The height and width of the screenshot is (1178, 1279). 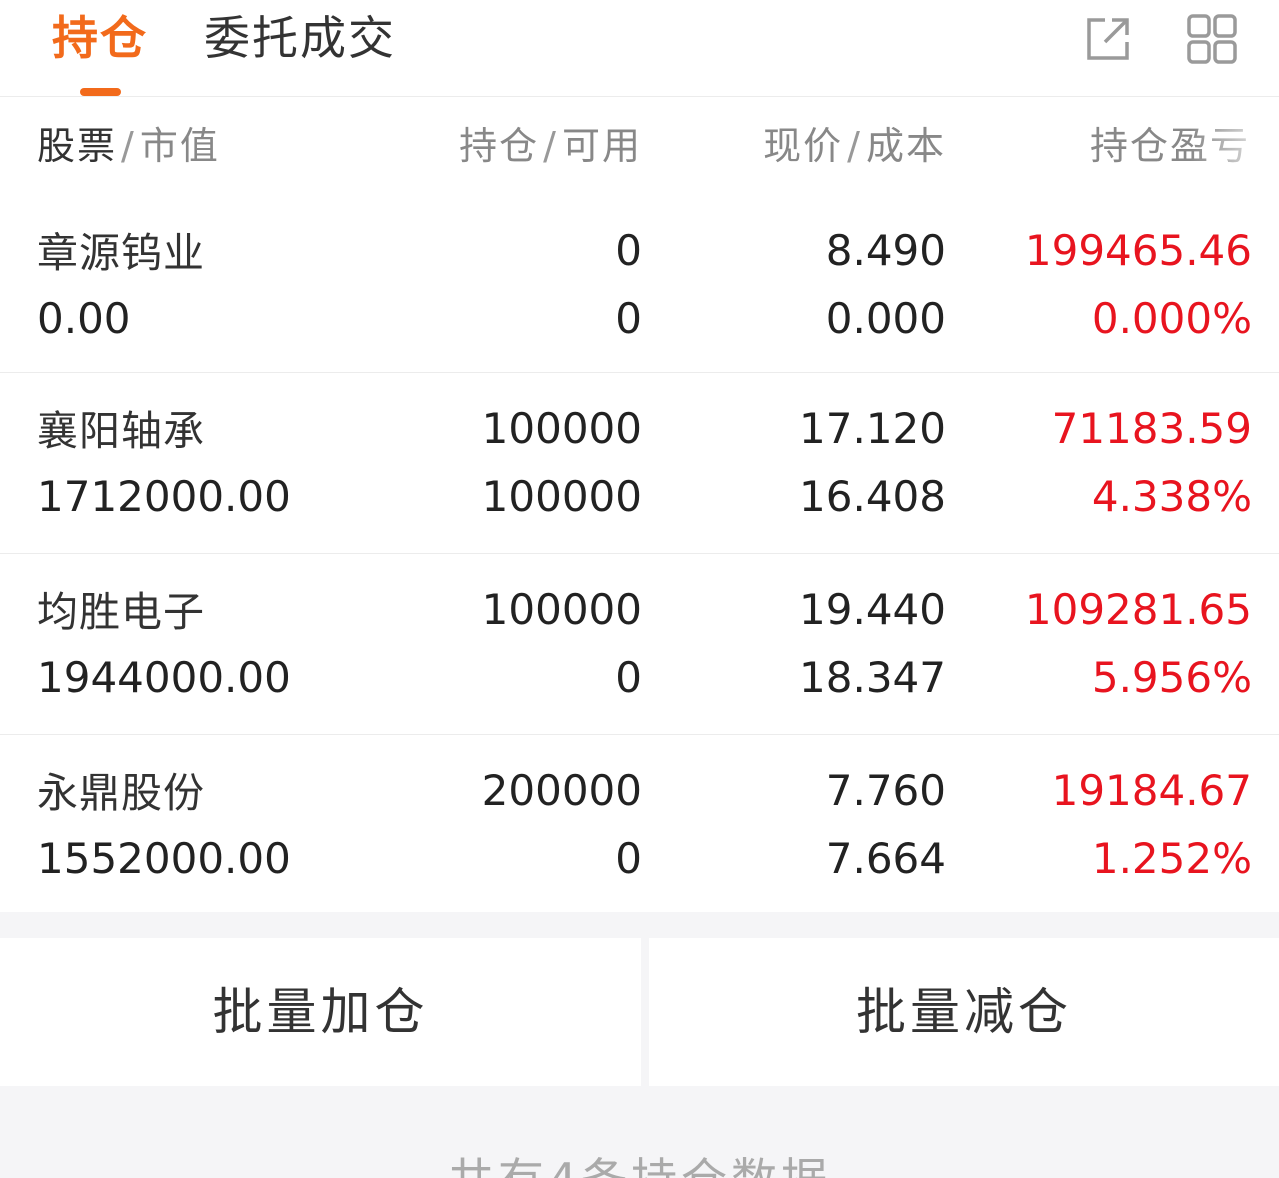 What do you see at coordinates (1151, 790) in the screenshot?
I see `position-pnl: 19184.67` at bounding box center [1151, 790].